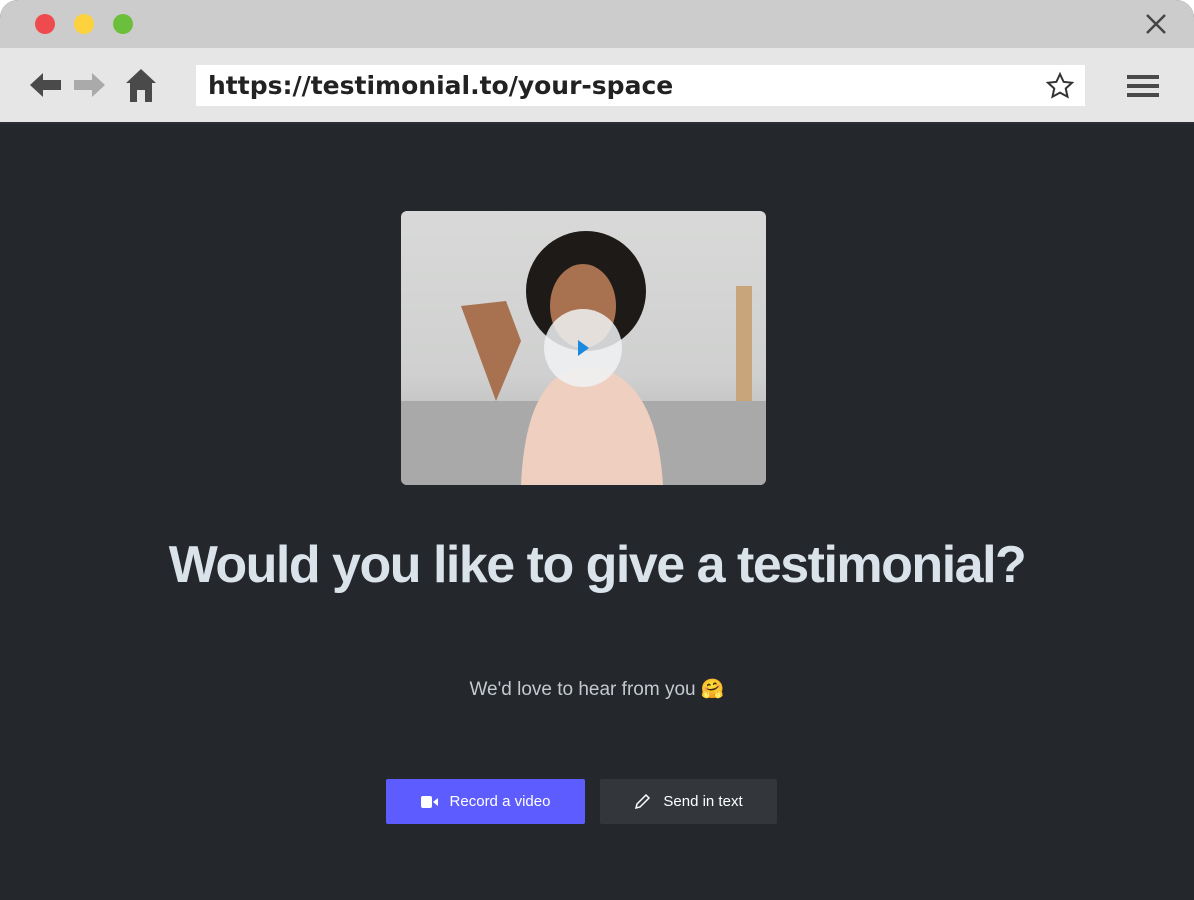 The image size is (1194, 900). What do you see at coordinates (45, 24) in the screenshot?
I see `close-window-button` at bounding box center [45, 24].